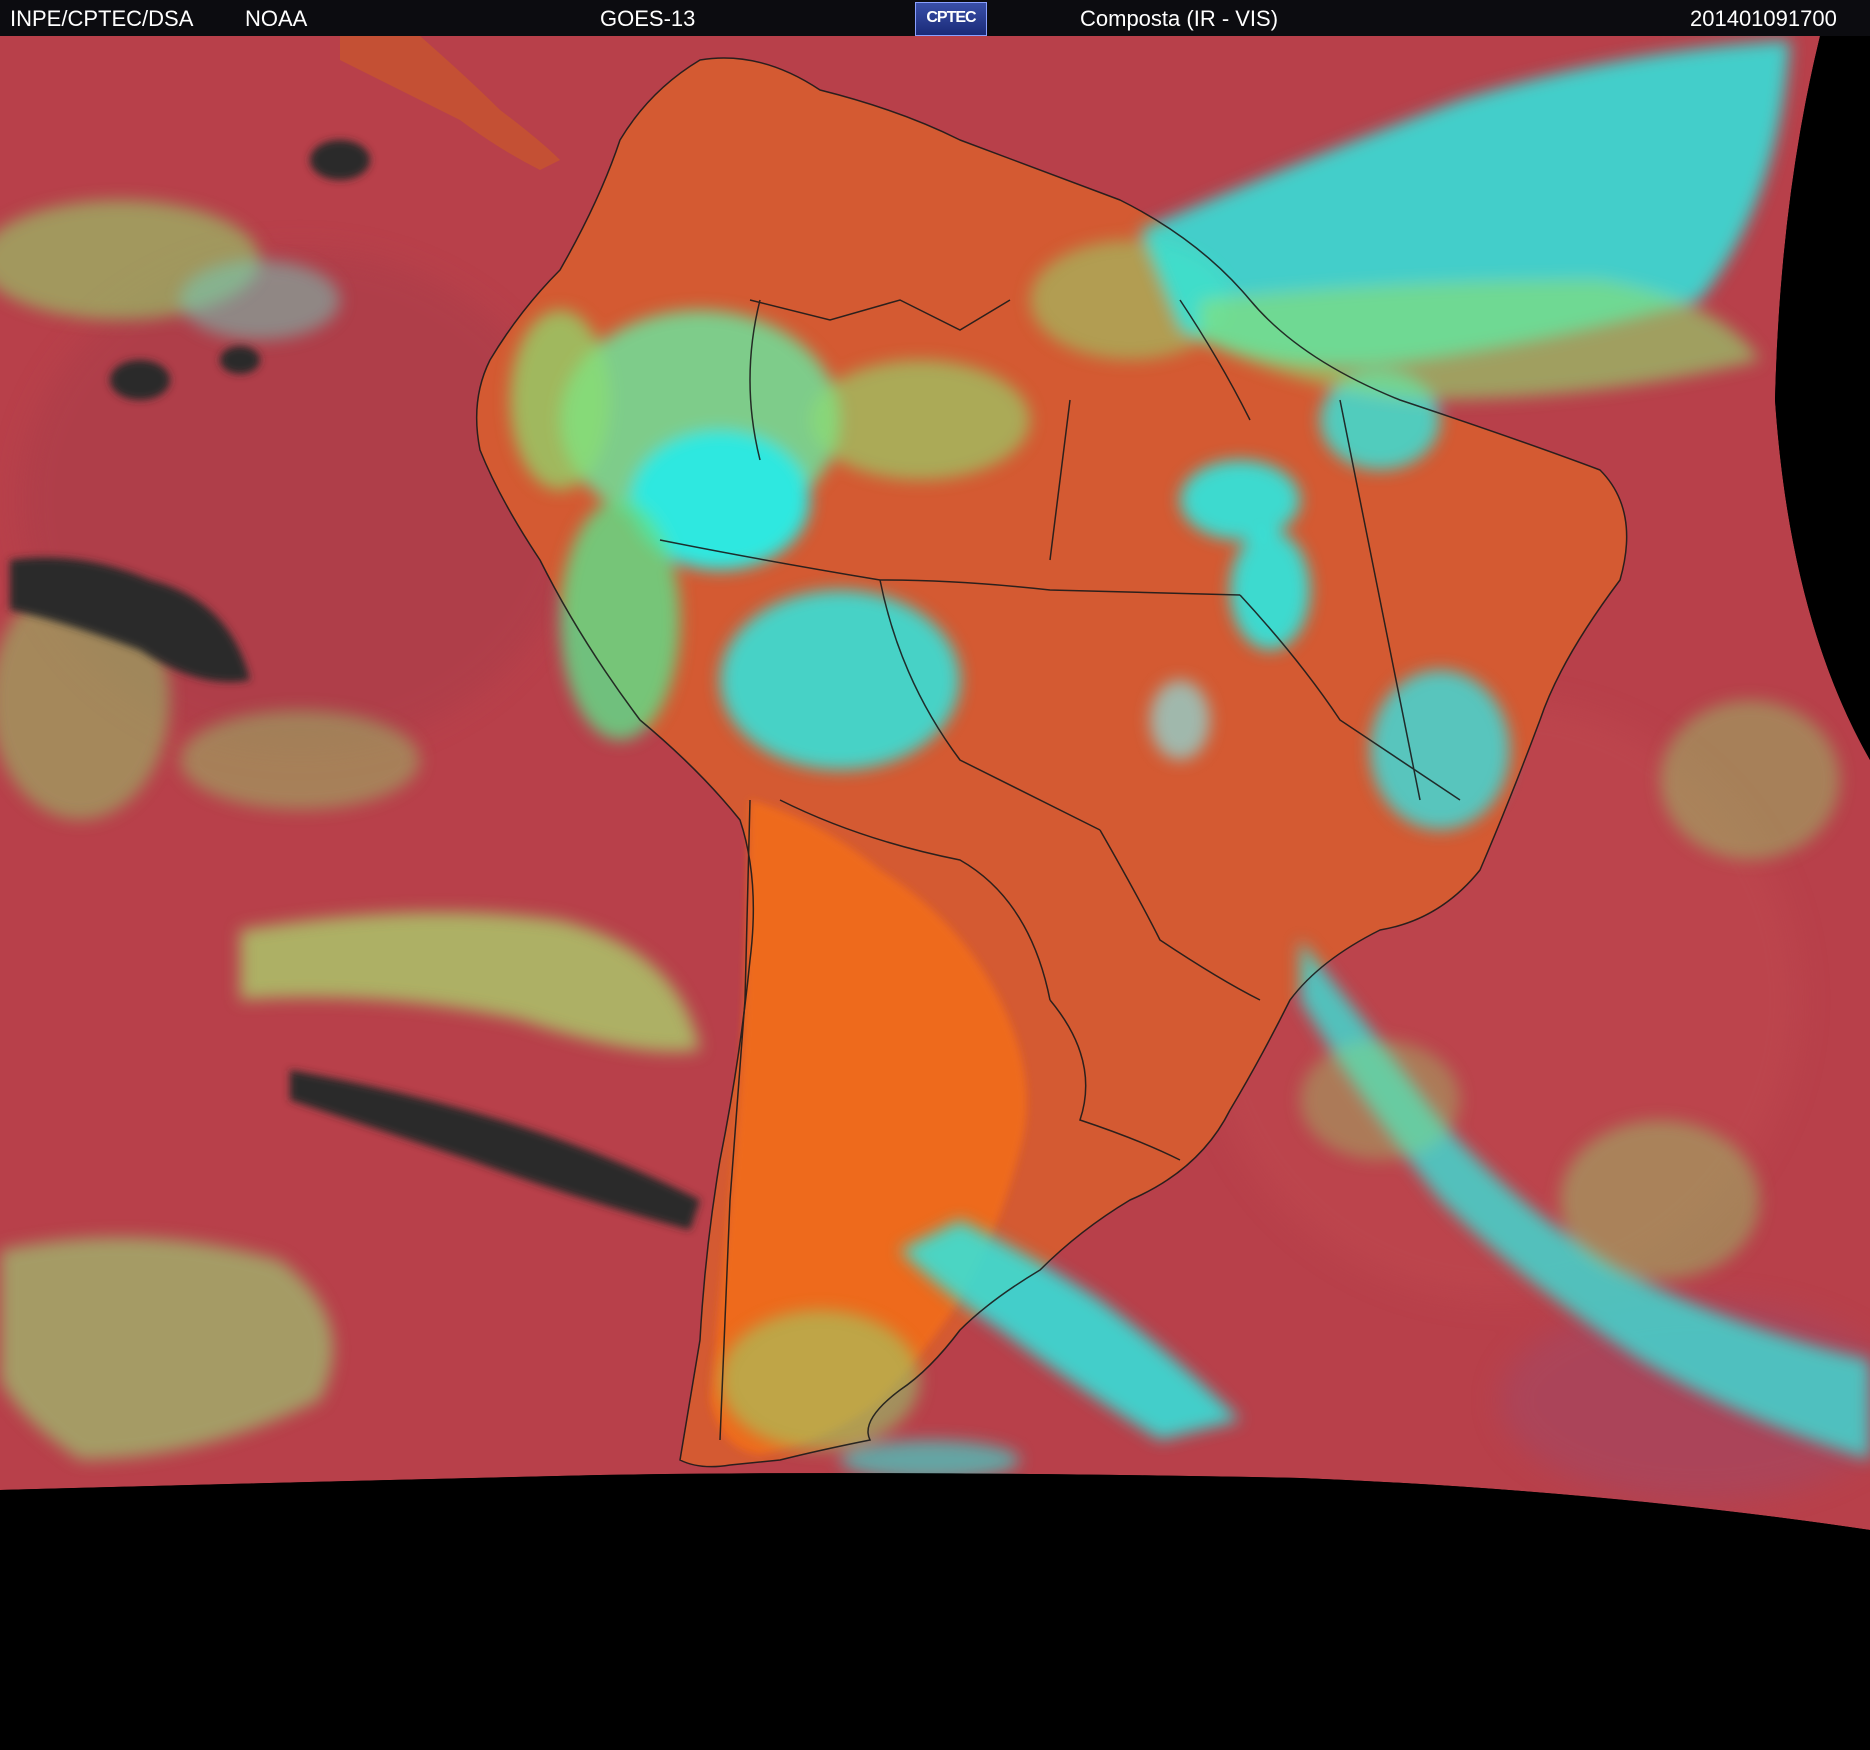 The height and width of the screenshot is (1750, 1870). I want to click on satellite-label: GOES-13, so click(648, 18).